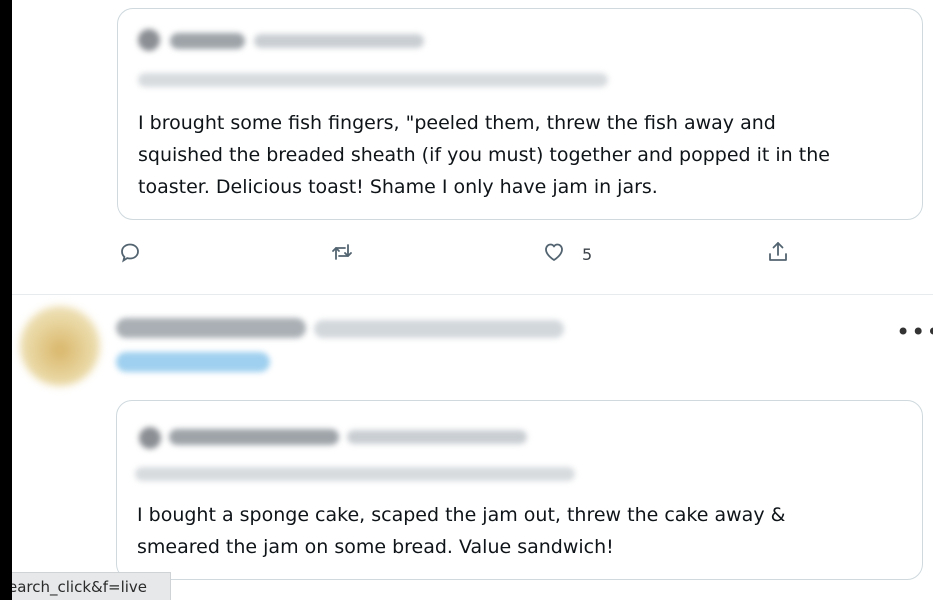  I want to click on tweet-author-handle-blurred, so click(439, 329).